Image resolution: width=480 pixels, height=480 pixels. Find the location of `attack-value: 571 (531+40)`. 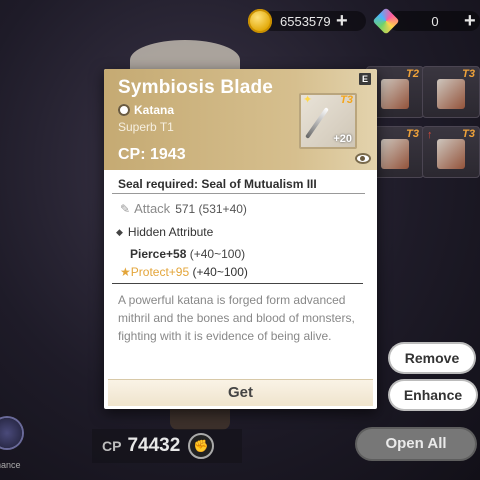

attack-value: 571 (531+40) is located at coordinates (211, 208).